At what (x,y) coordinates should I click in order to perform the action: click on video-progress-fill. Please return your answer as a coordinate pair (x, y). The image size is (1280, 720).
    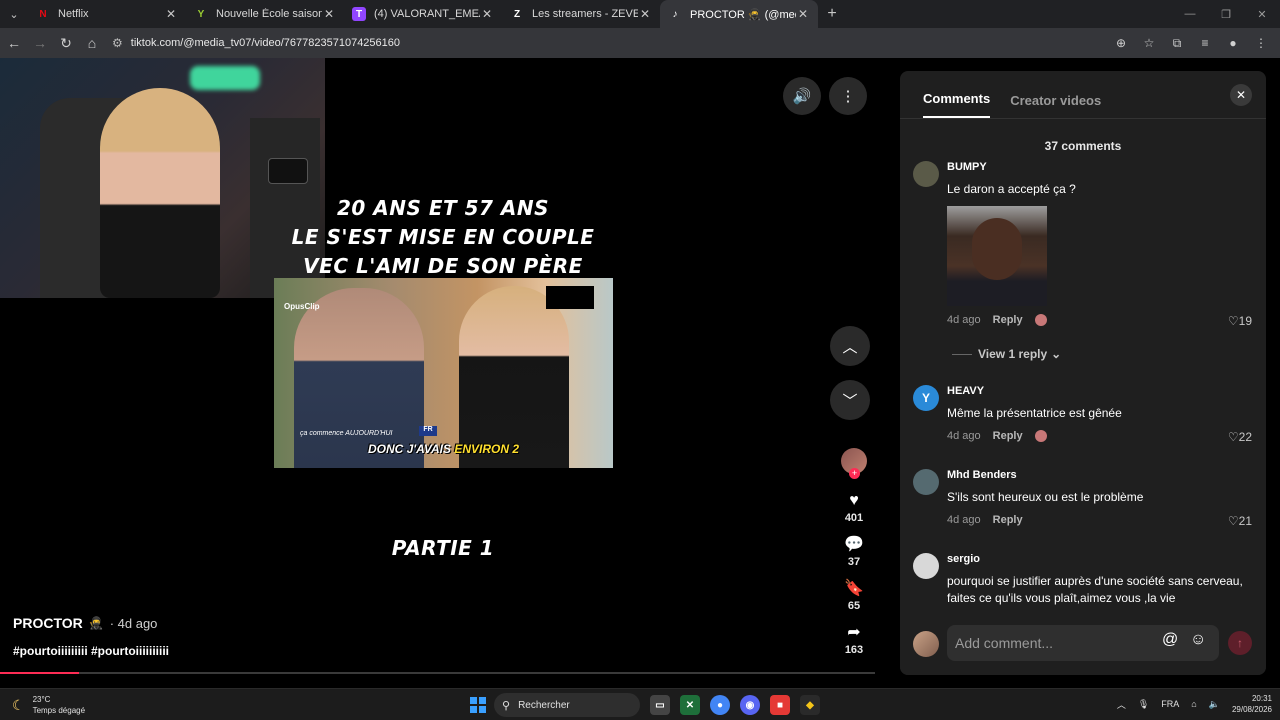
    Looking at the image, I should click on (39, 673).